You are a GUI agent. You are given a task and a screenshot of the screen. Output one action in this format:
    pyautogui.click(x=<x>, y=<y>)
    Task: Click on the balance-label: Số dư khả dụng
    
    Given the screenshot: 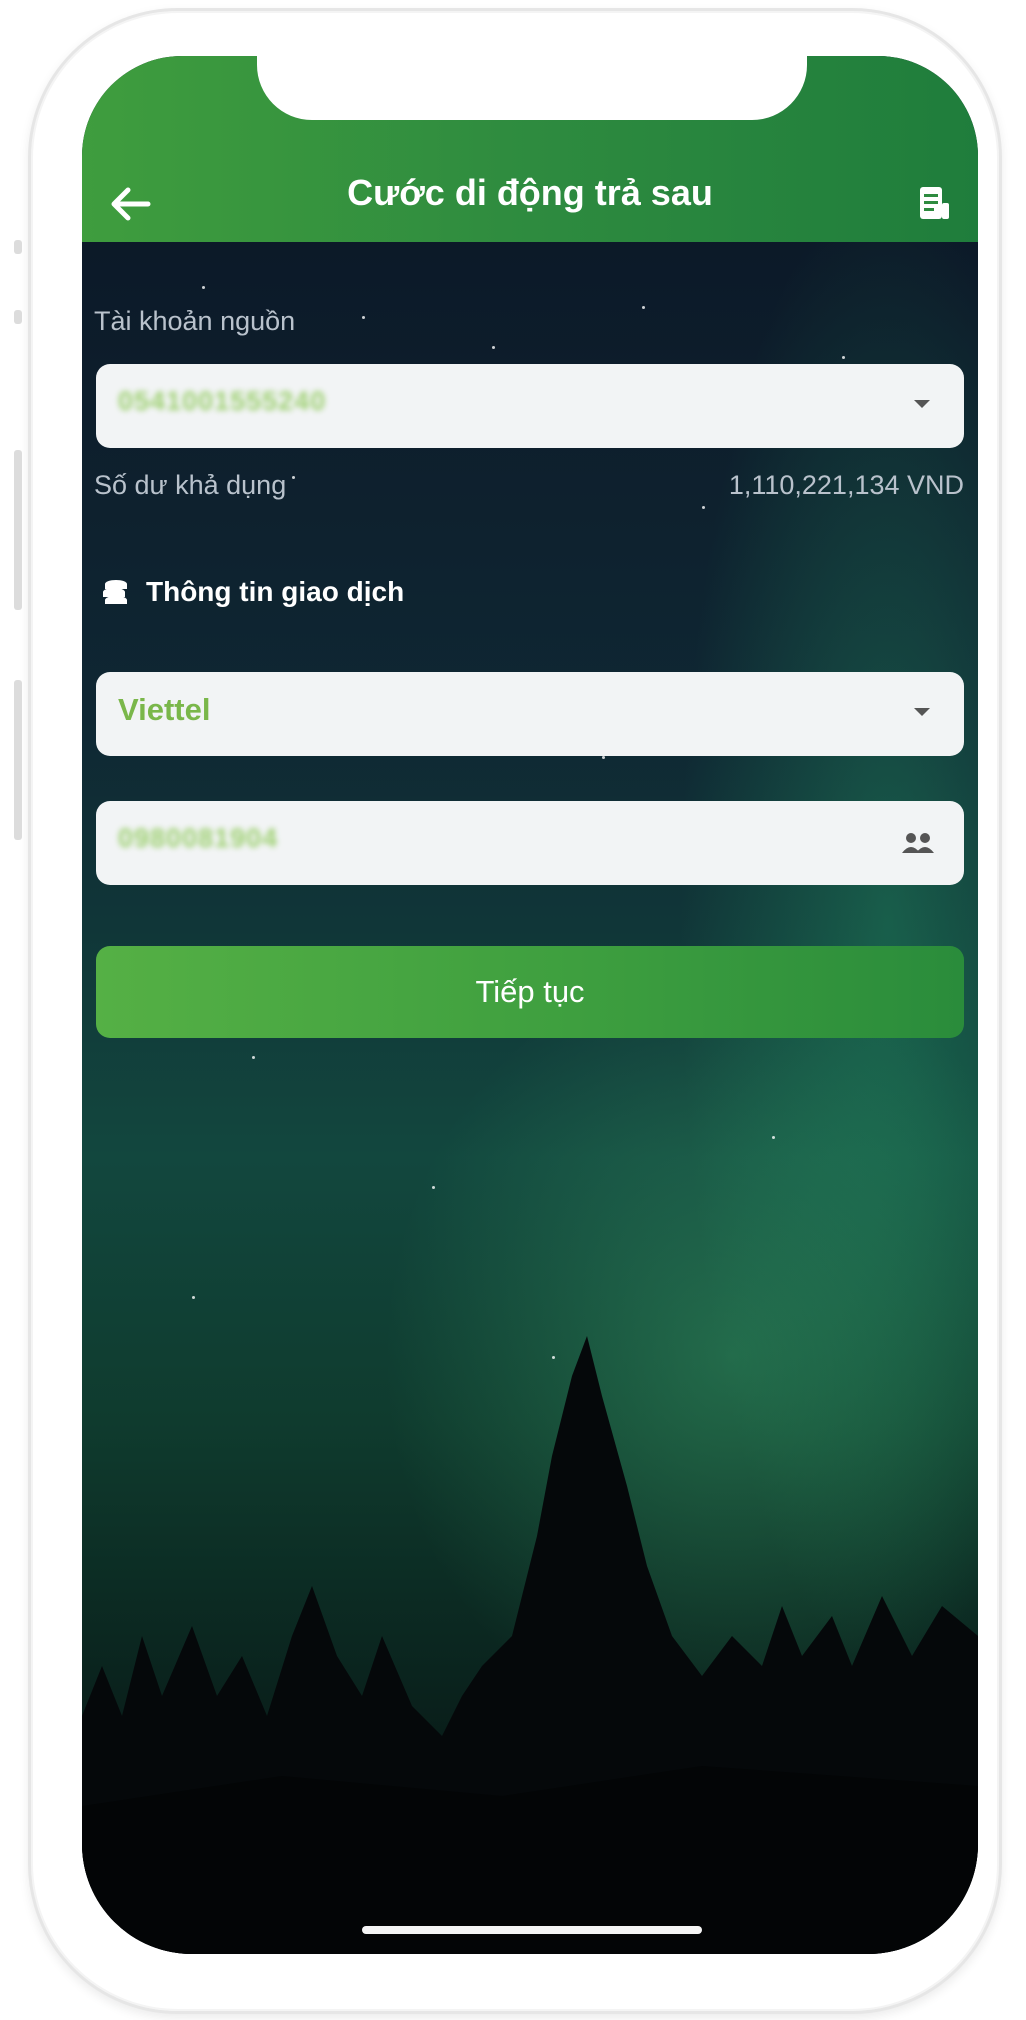 What is the action you would take?
    pyautogui.click(x=190, y=485)
    